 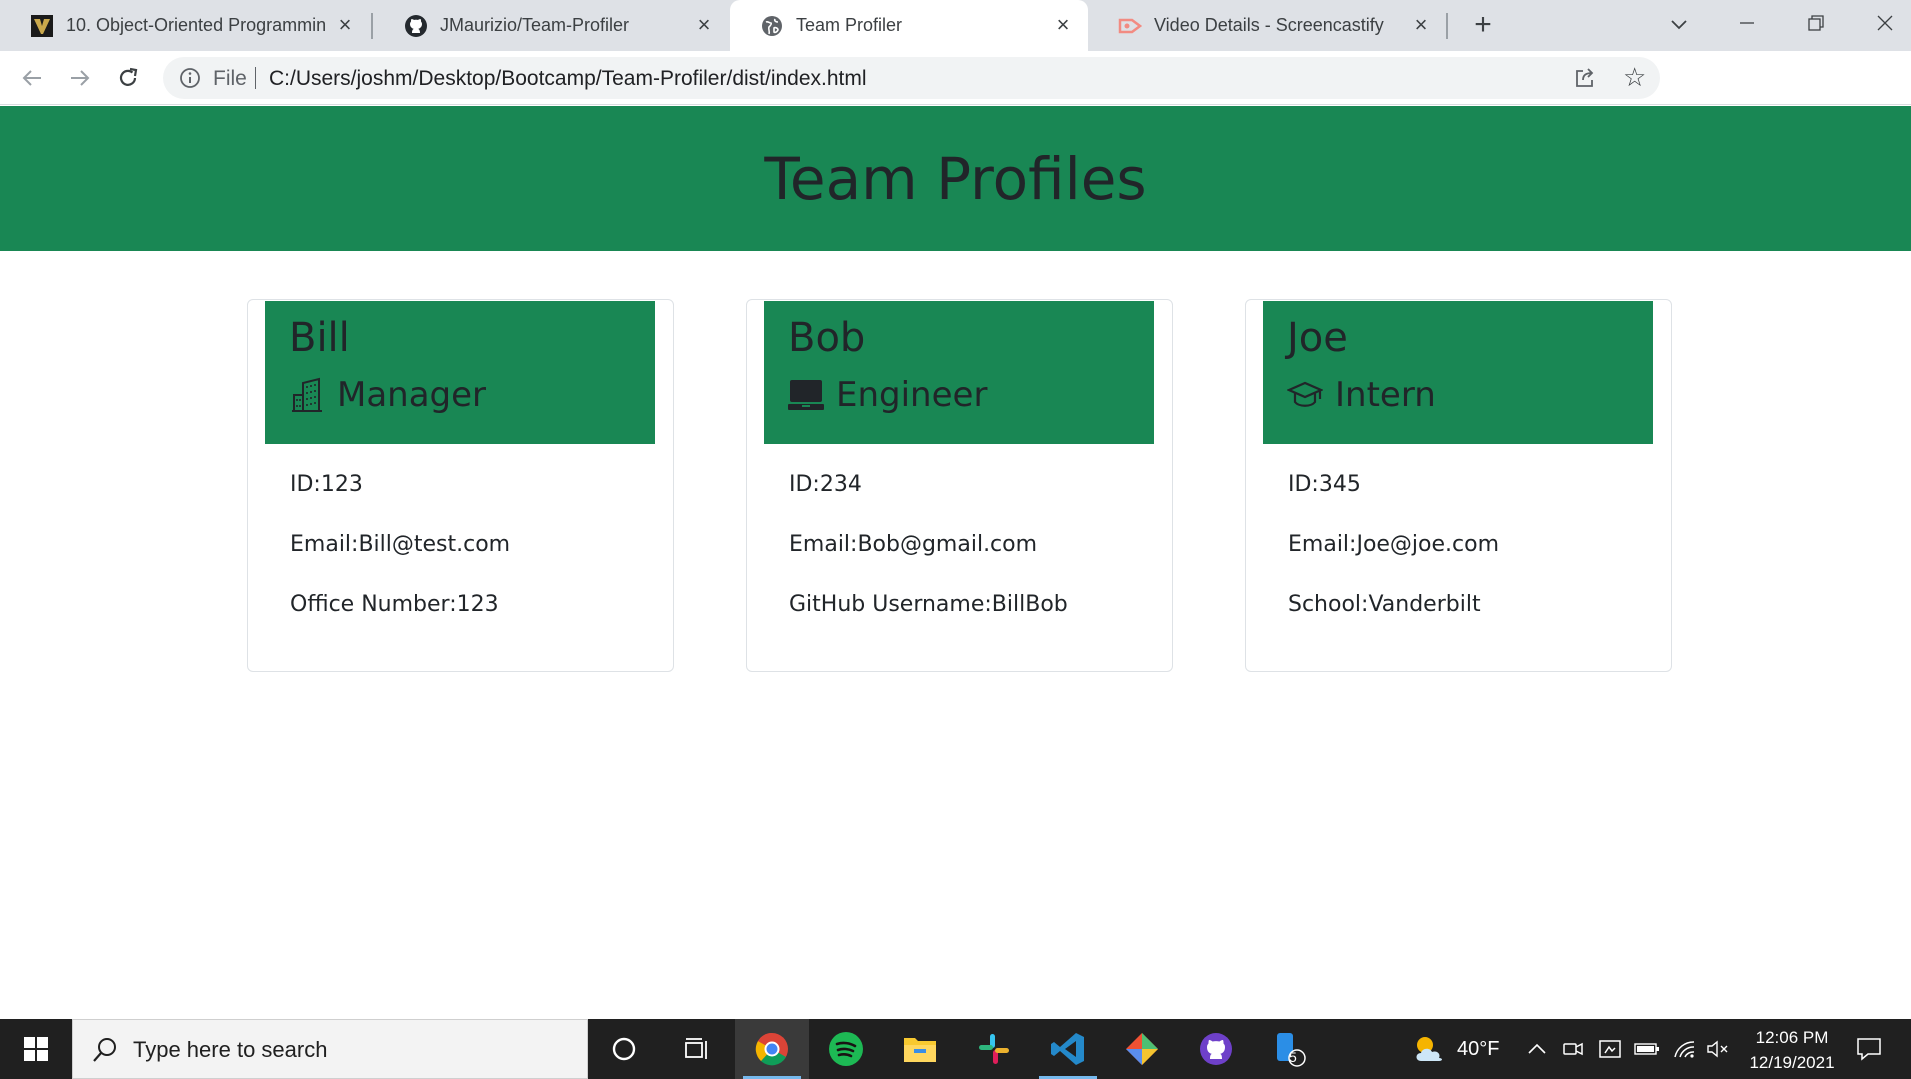 I want to click on employee-name: Joe, so click(x=1317, y=338).